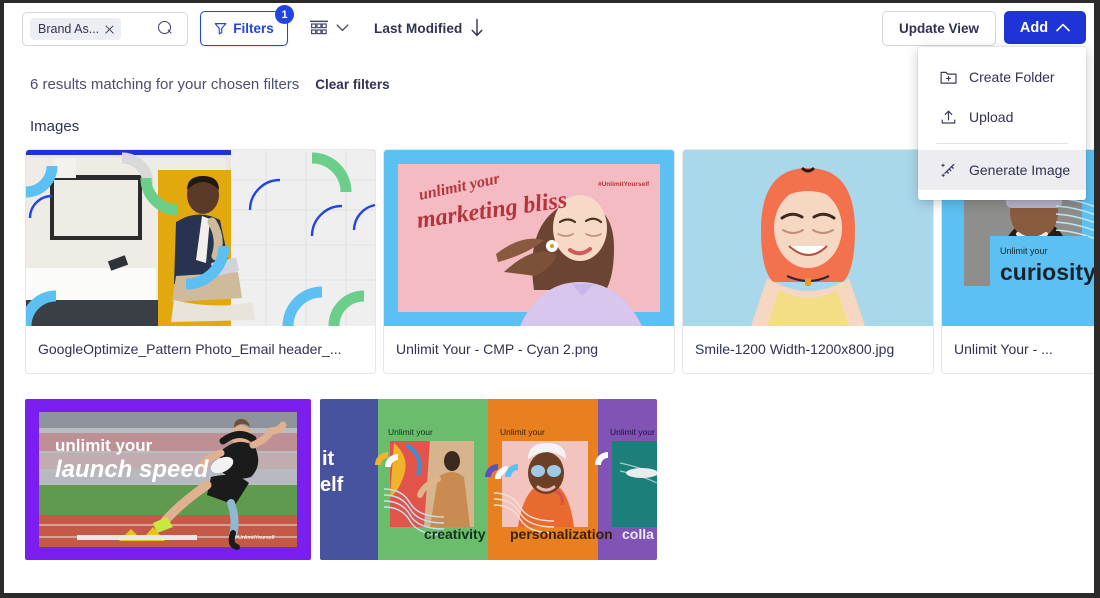  What do you see at coordinates (939, 28) in the screenshot?
I see `update-view-button: Update View` at bounding box center [939, 28].